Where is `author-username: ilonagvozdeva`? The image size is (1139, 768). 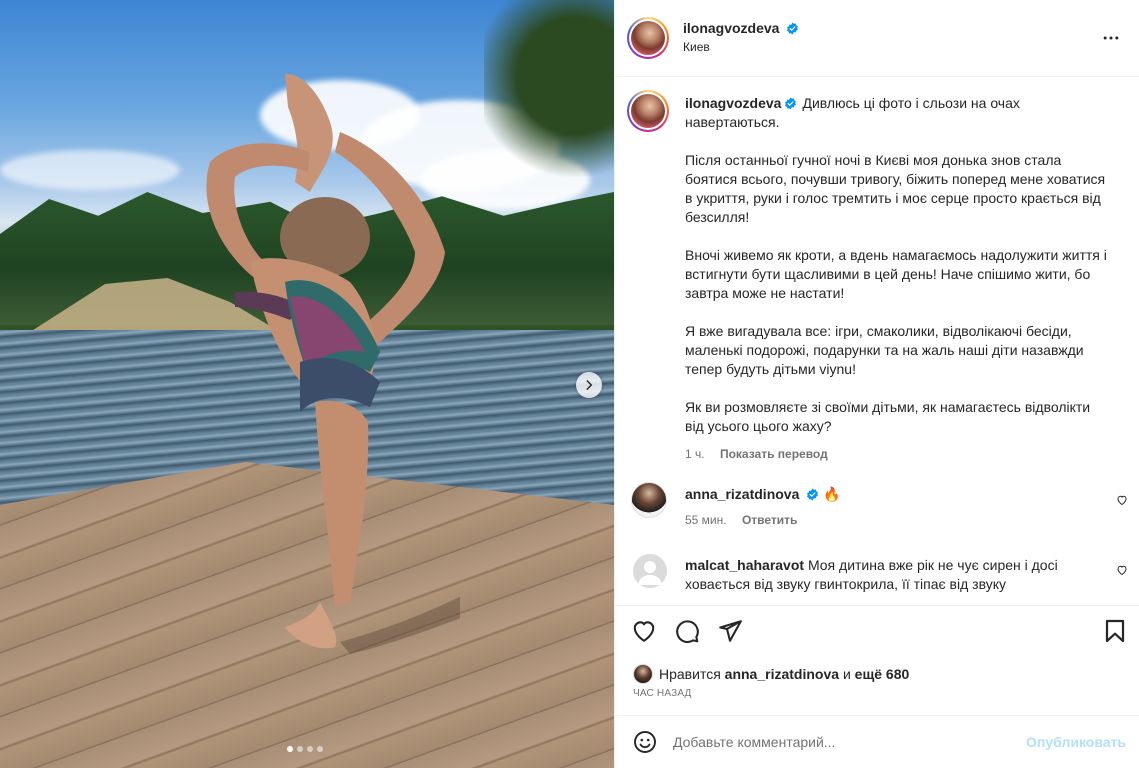 author-username: ilonagvozdeva is located at coordinates (731, 28).